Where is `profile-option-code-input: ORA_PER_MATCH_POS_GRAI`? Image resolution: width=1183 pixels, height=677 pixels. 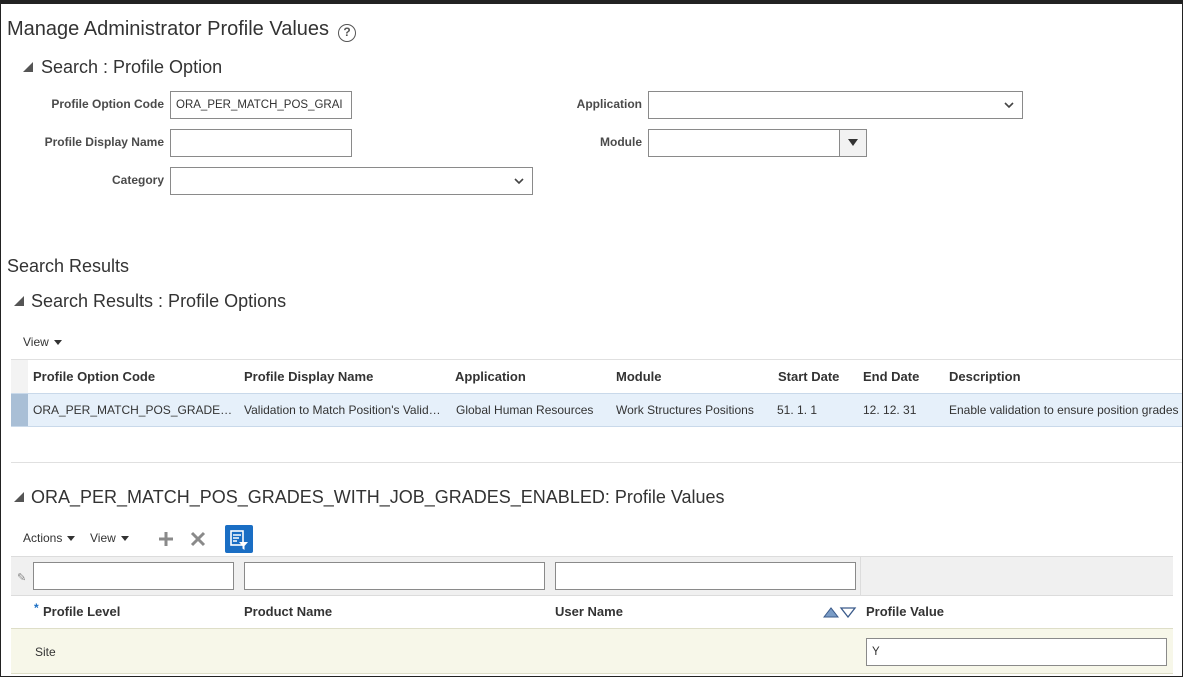
profile-option-code-input: ORA_PER_MATCH_POS_GRAI is located at coordinates (261, 105).